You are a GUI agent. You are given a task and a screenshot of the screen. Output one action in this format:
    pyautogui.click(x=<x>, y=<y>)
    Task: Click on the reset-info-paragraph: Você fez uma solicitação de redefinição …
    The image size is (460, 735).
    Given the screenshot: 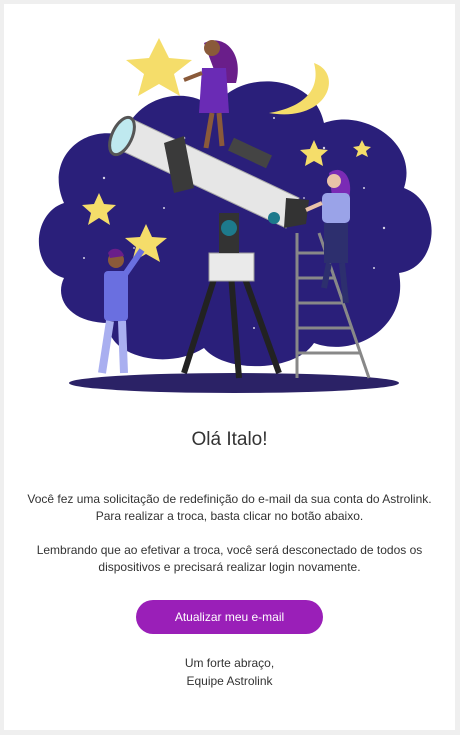 What is the action you would take?
    pyautogui.click(x=229, y=508)
    